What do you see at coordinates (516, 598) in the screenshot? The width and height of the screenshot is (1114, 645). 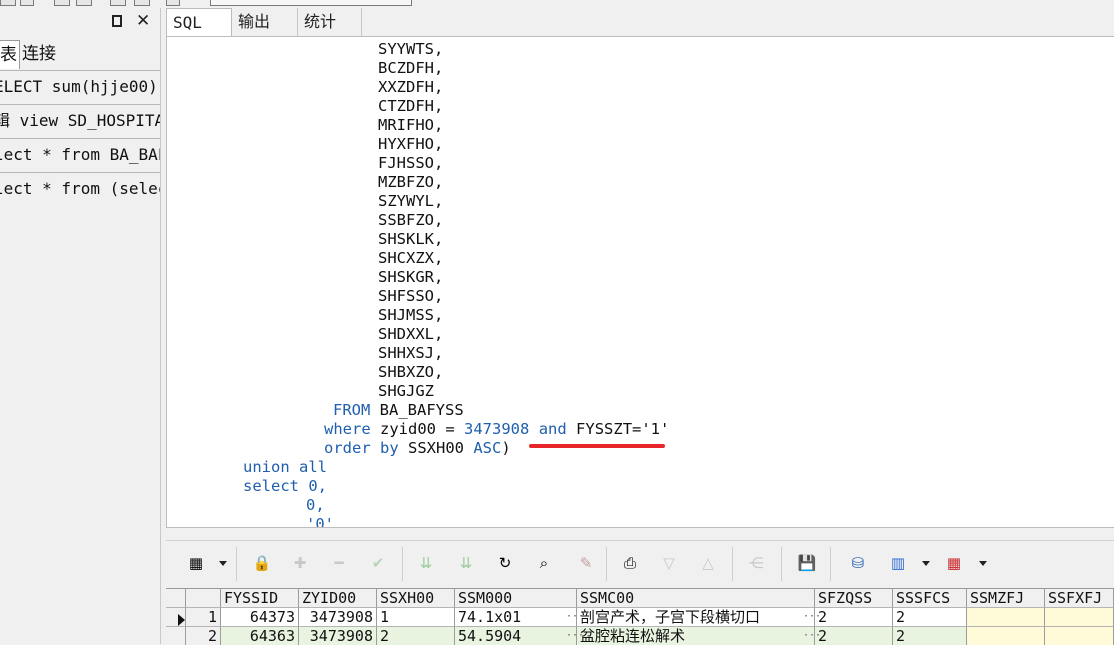 I see `column-header: SSM000` at bounding box center [516, 598].